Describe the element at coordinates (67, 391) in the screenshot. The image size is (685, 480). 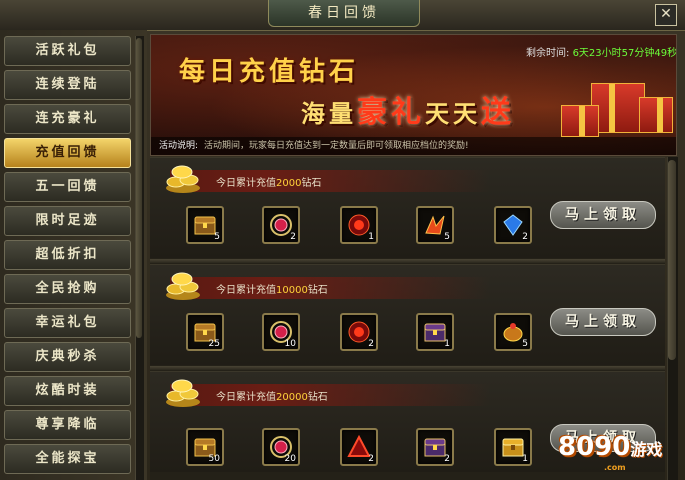
I see `sidebar-item: 炫酷时装` at that location.